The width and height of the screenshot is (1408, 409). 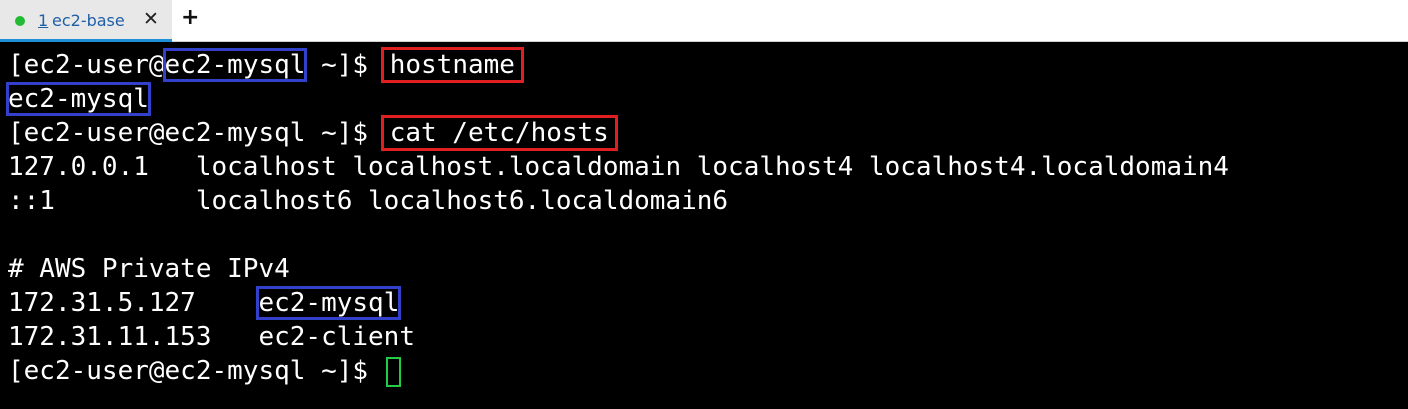 I want to click on hosts-gap, so click(x=227, y=303).